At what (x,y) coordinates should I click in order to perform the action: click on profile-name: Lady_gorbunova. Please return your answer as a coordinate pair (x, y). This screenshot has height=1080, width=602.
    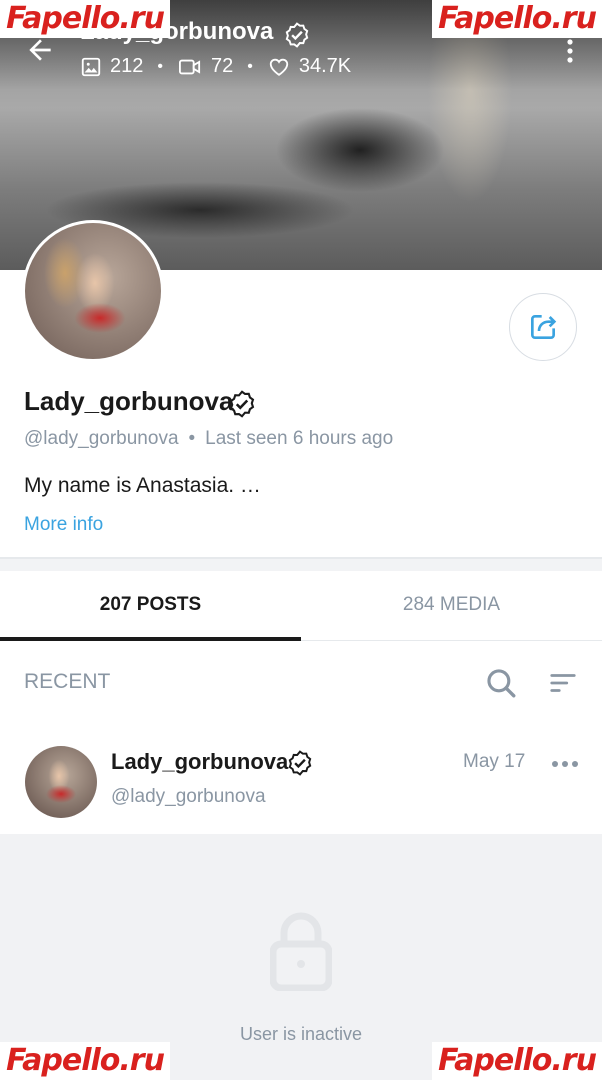
    Looking at the image, I should click on (129, 401).